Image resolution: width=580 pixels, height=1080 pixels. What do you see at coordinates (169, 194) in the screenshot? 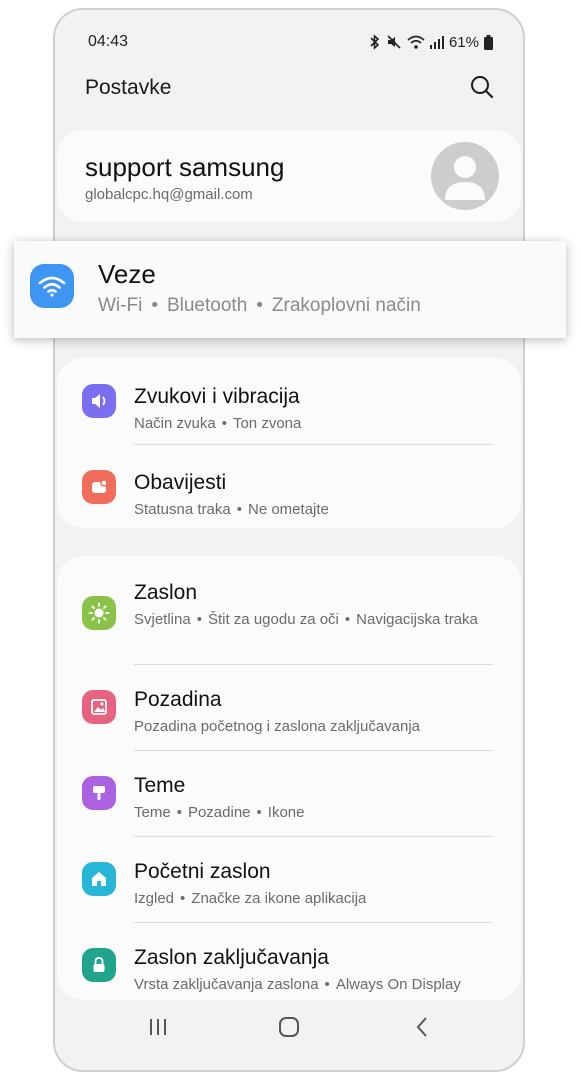
I see `profile-email: globalcpc.hq@gmail.com` at bounding box center [169, 194].